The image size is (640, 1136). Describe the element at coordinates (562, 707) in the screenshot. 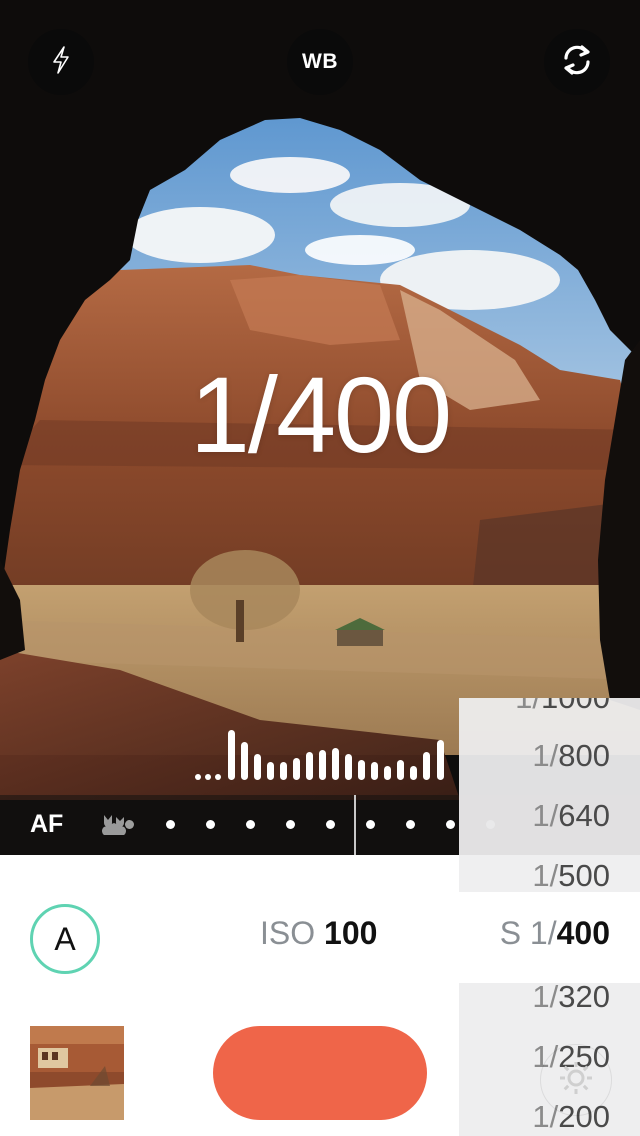

I see `picker-option: 1/1000` at that location.